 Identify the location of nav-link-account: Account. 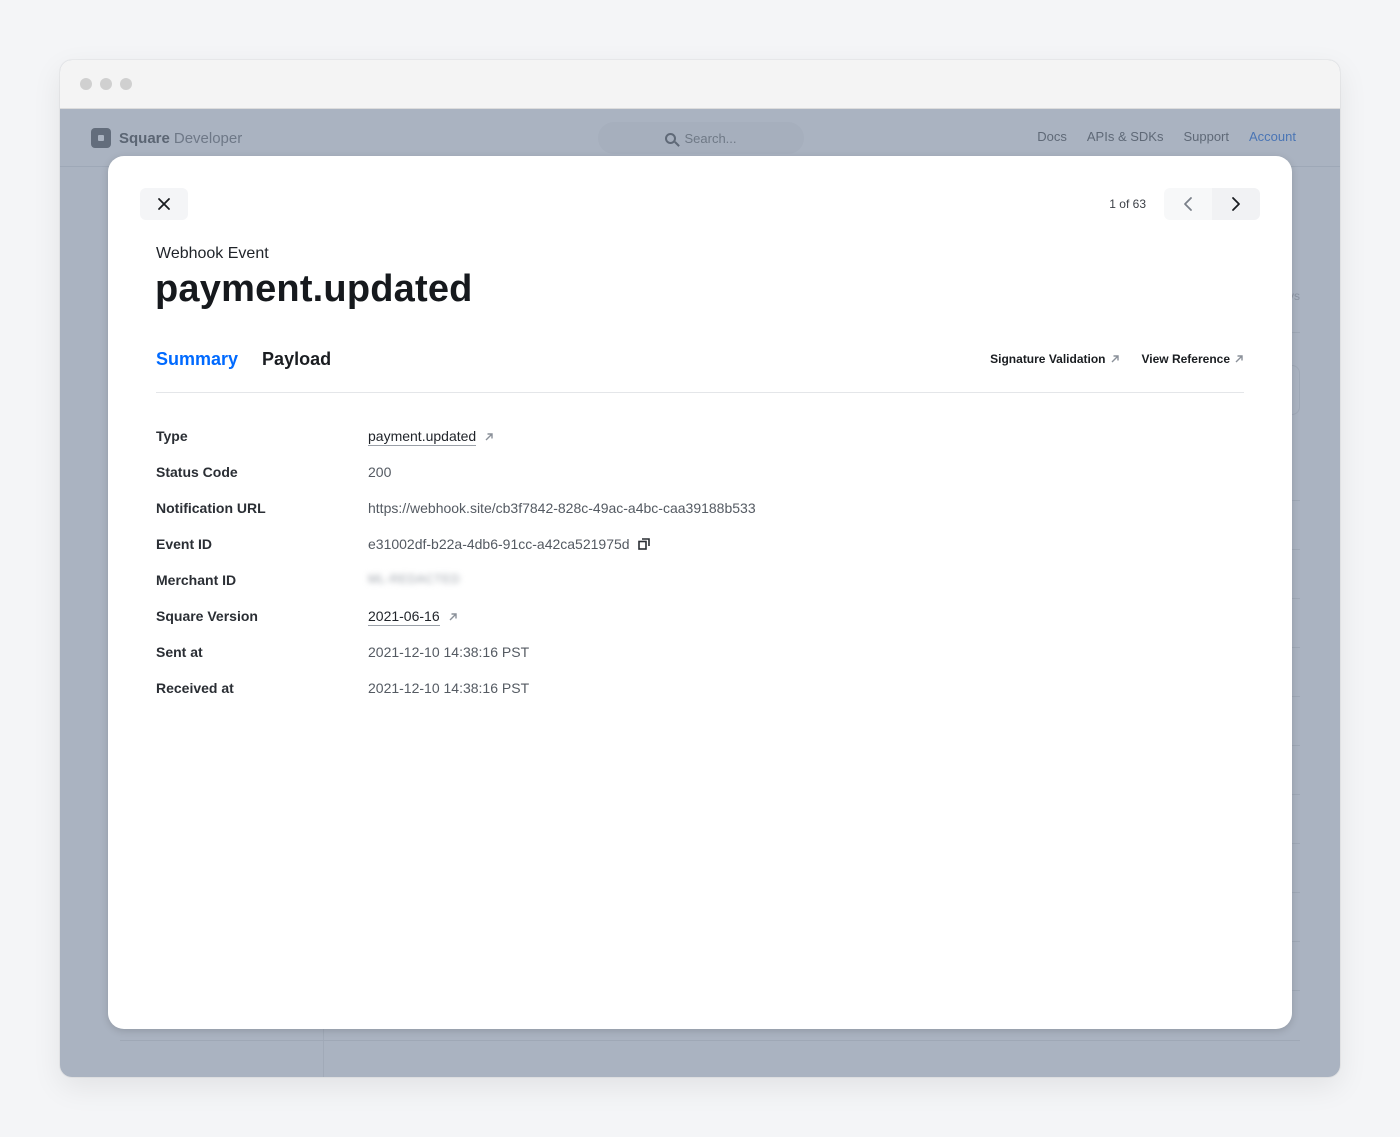
(1272, 136).